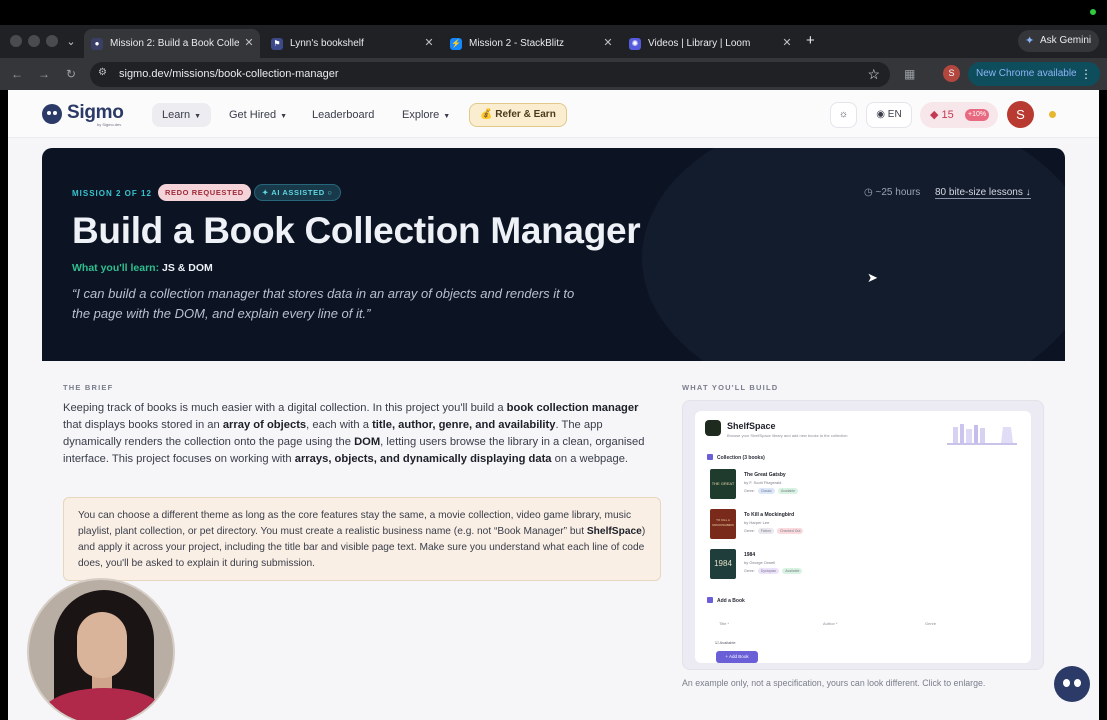 The height and width of the screenshot is (720, 1107). Describe the element at coordinates (258, 115) in the screenshot. I see `nav-get-hired: Get Hired ▼` at that location.